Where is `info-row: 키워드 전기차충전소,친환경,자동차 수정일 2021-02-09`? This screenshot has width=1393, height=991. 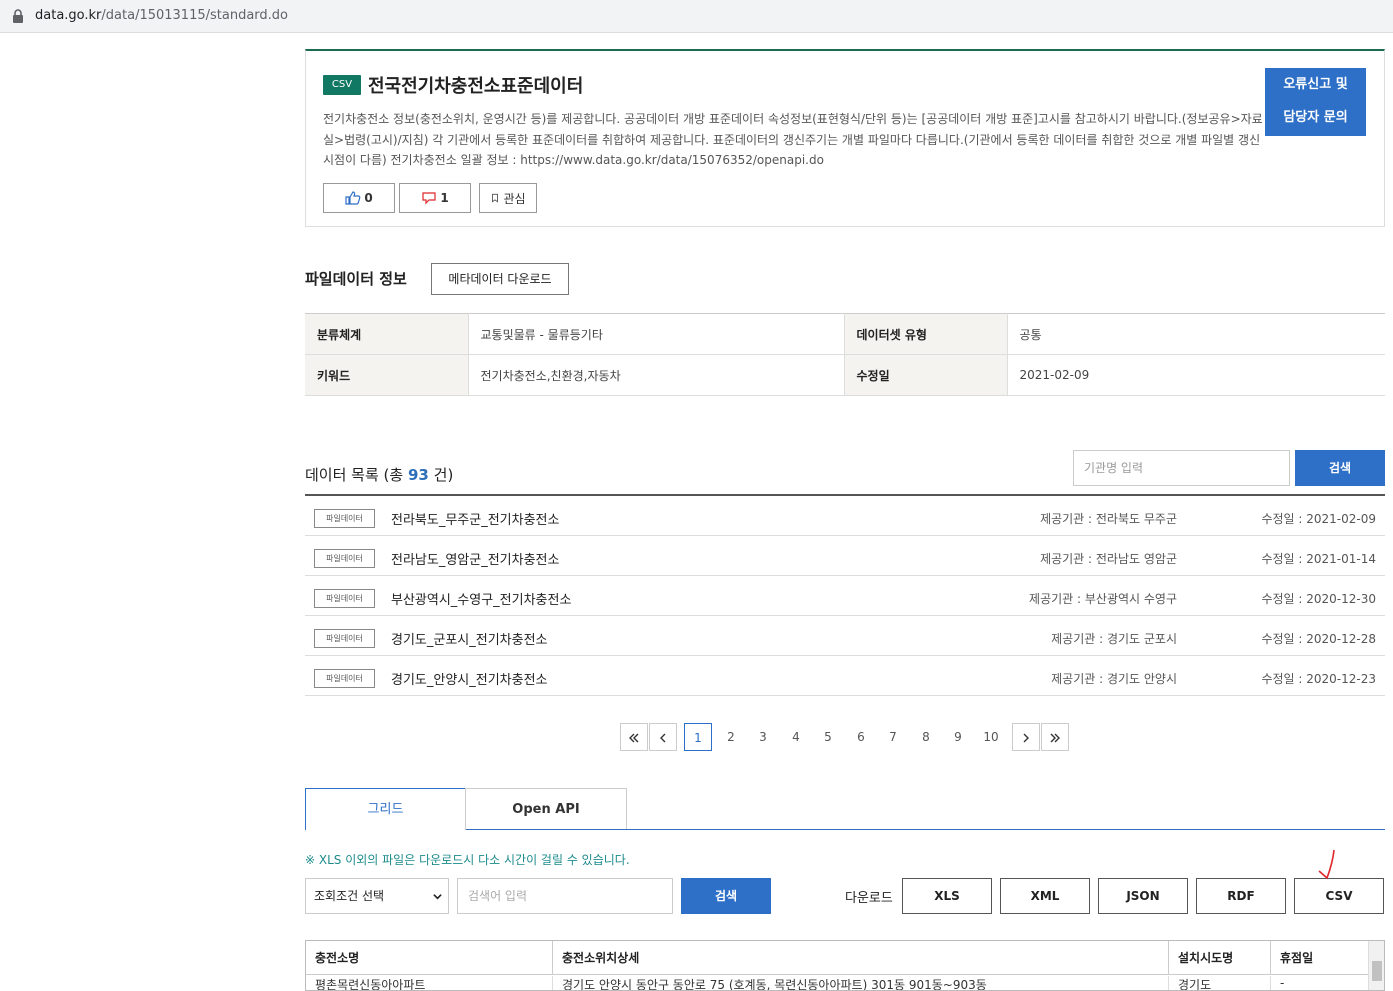 info-row: 키워드 전기차충전소,친환경,자동차 수정일 2021-02-09 is located at coordinates (845, 375).